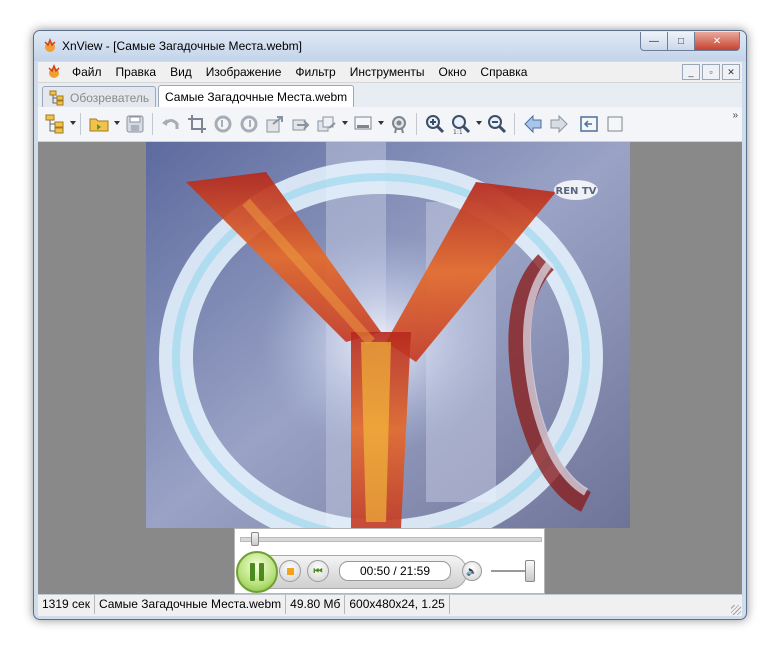 This screenshot has width=778, height=653. What do you see at coordinates (589, 124) in the screenshot?
I see `fullscreen-icon` at bounding box center [589, 124].